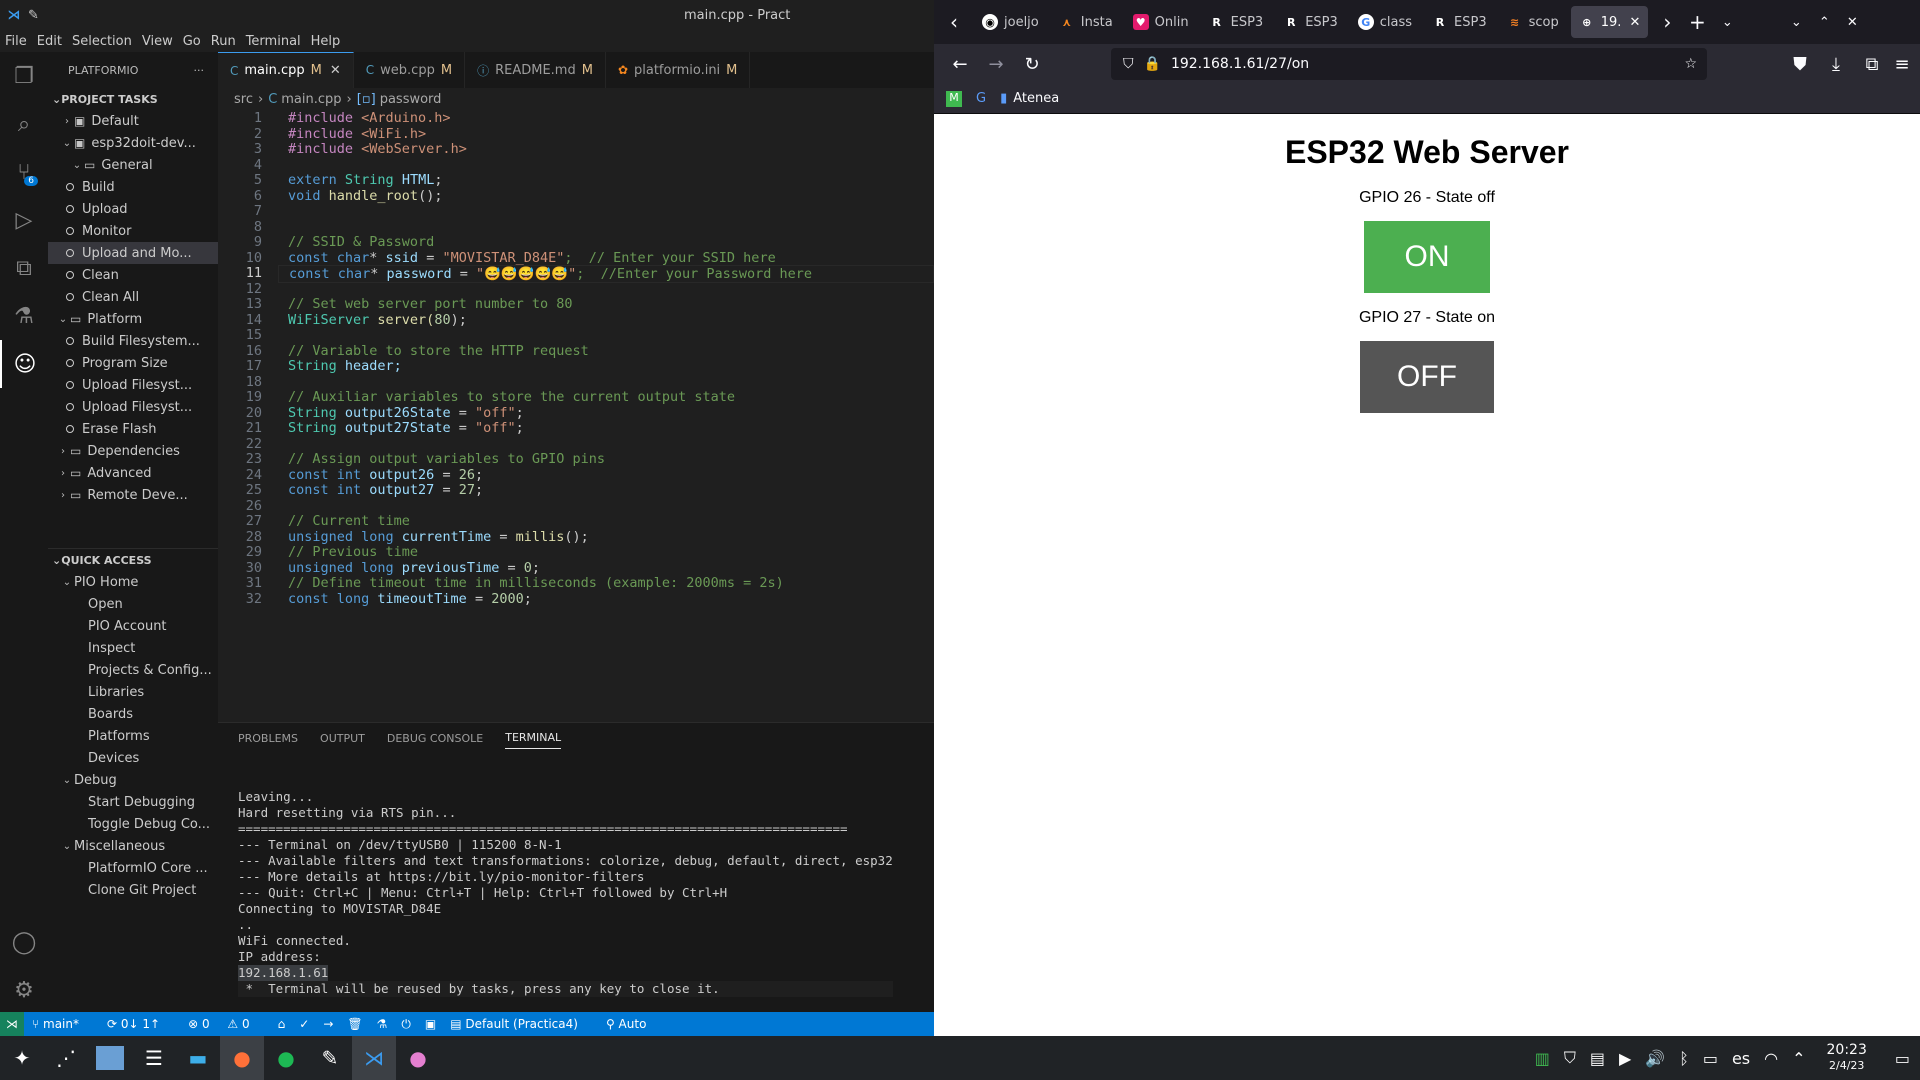  What do you see at coordinates (133, 604) in the screenshot?
I see `qa-open: Open` at bounding box center [133, 604].